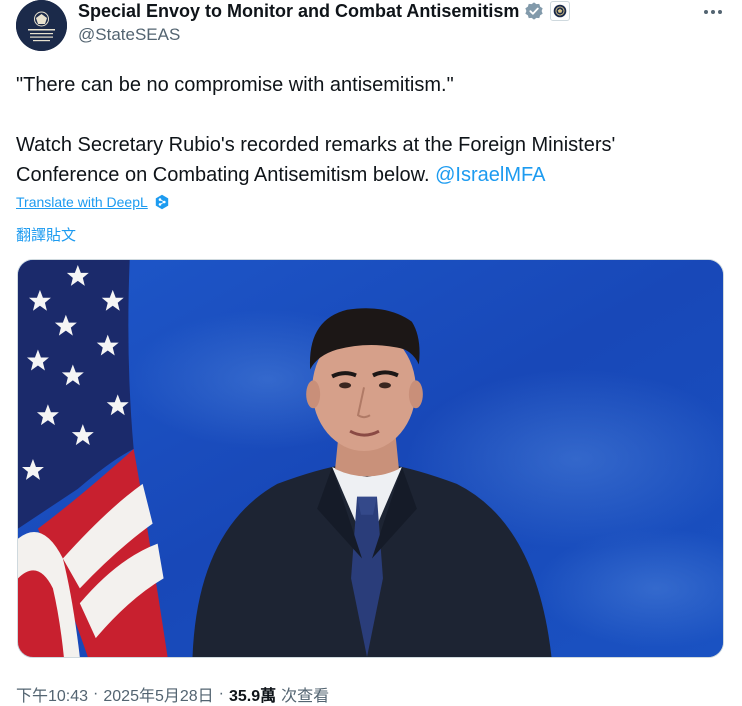 This screenshot has width=742, height=706. I want to click on translate-post-link: 翻譯貼文, so click(46, 234).